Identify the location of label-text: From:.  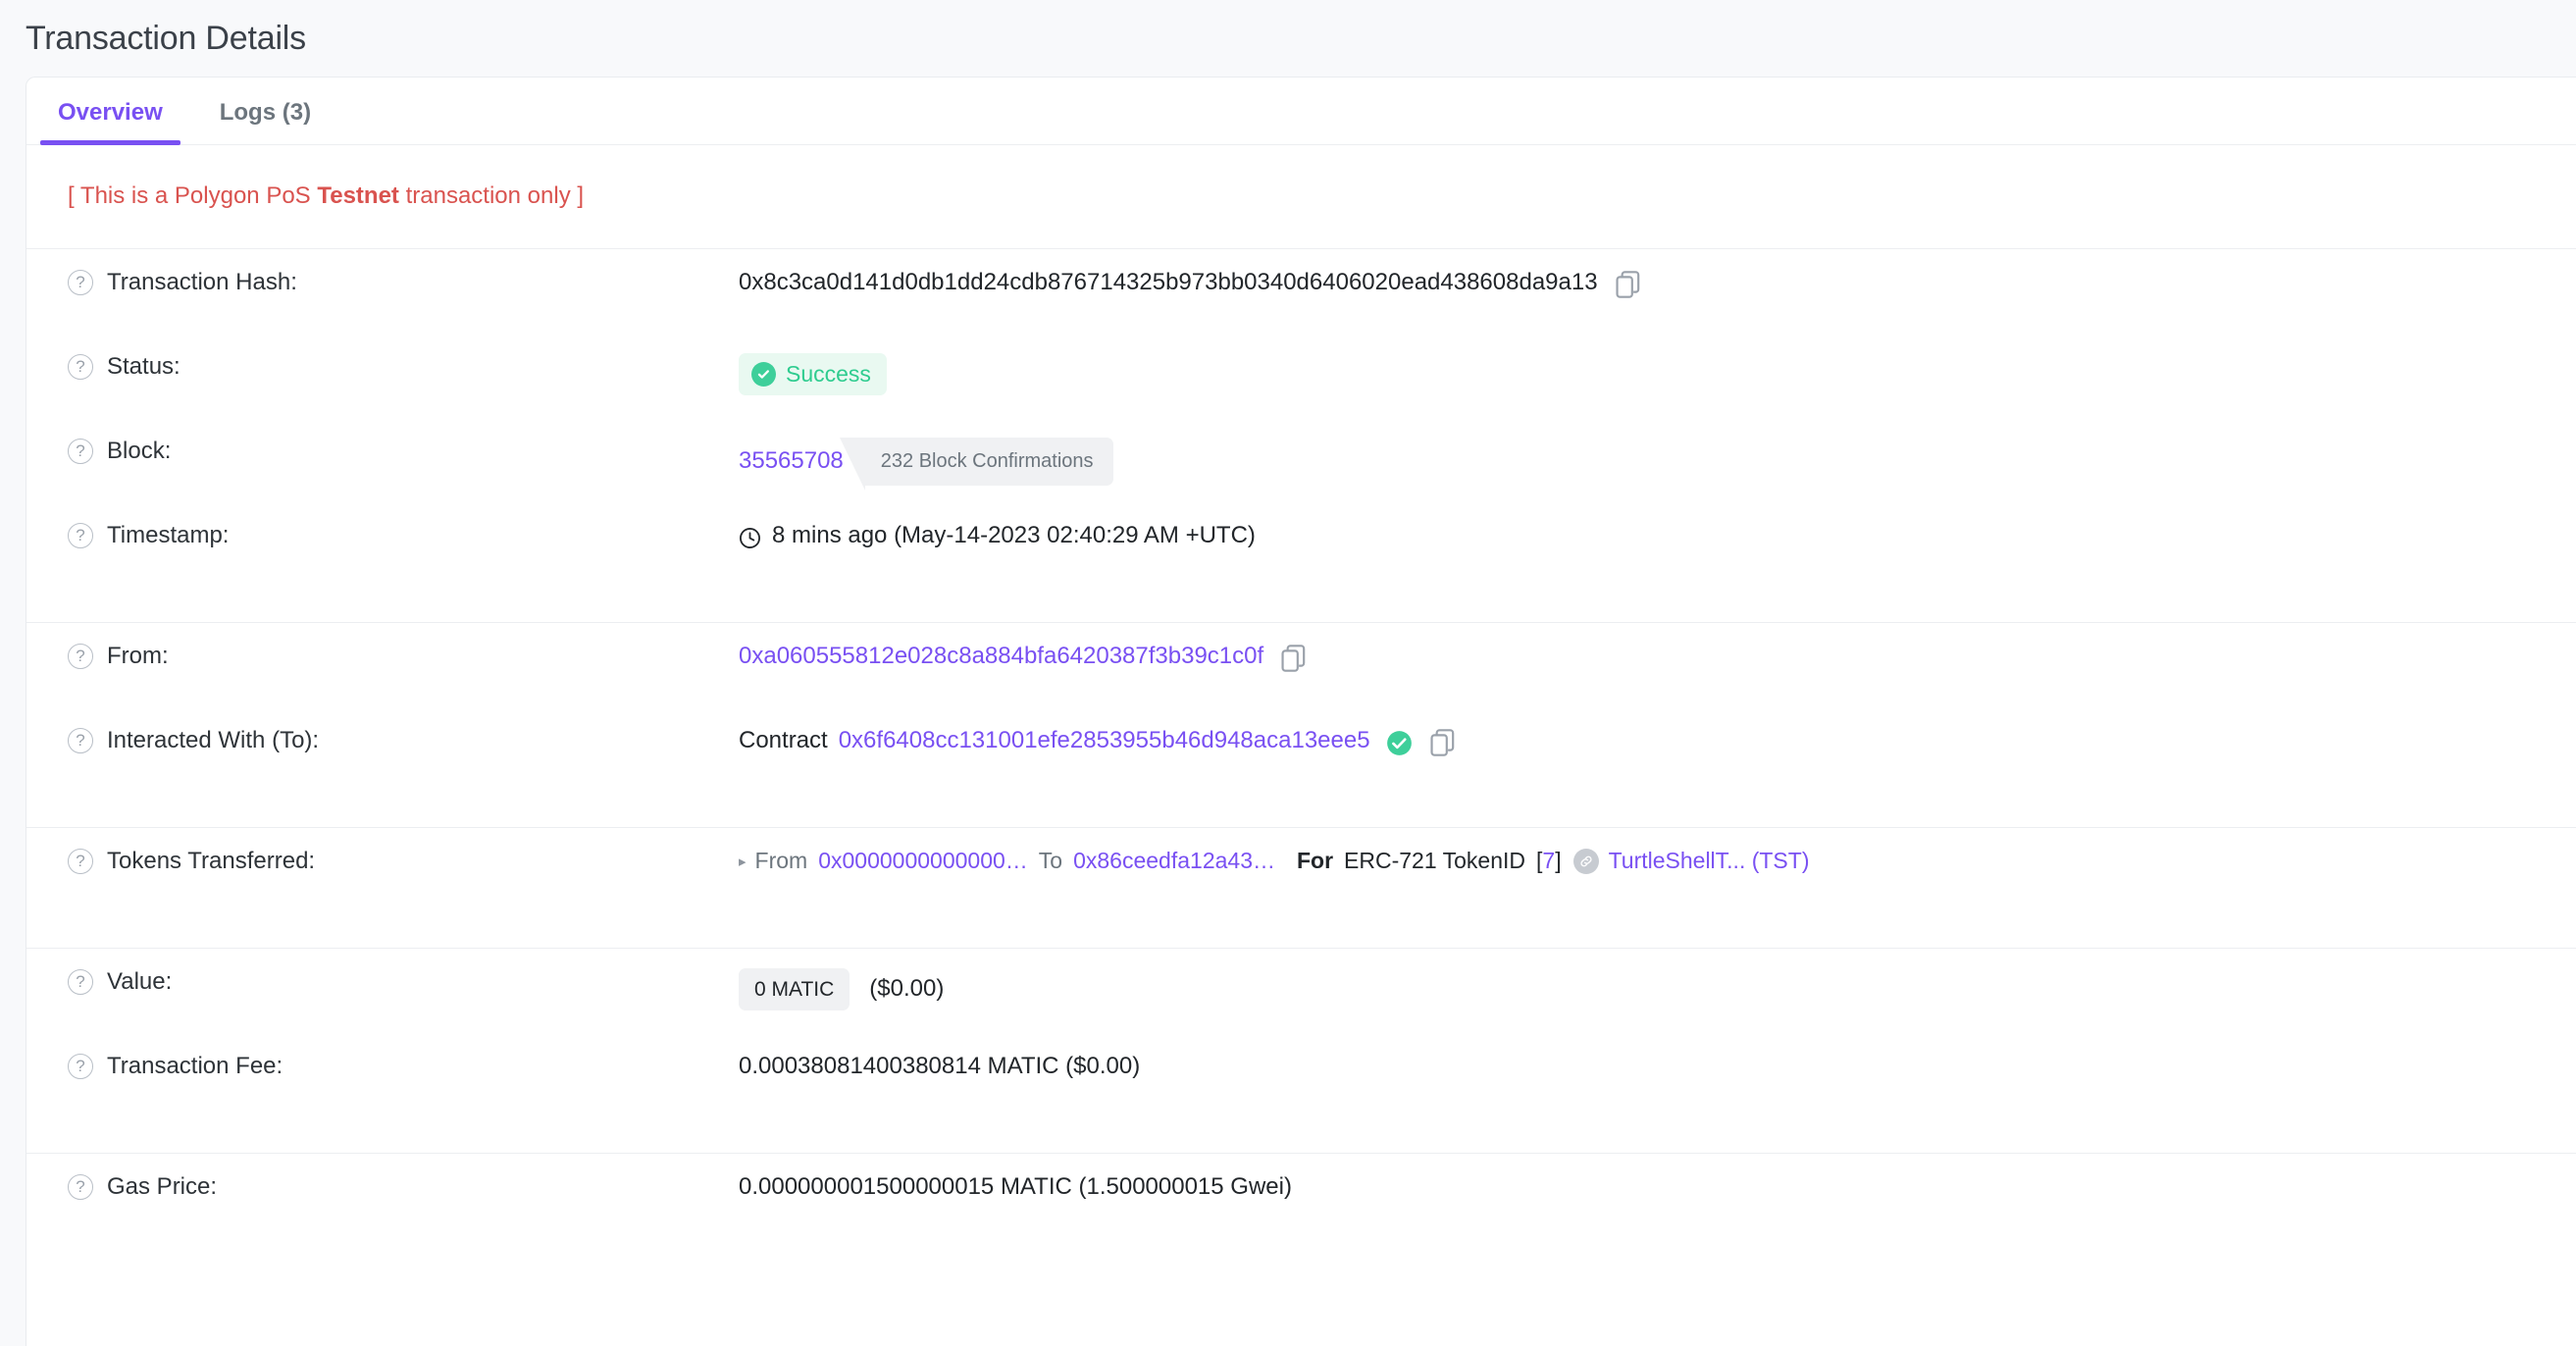
(138, 655).